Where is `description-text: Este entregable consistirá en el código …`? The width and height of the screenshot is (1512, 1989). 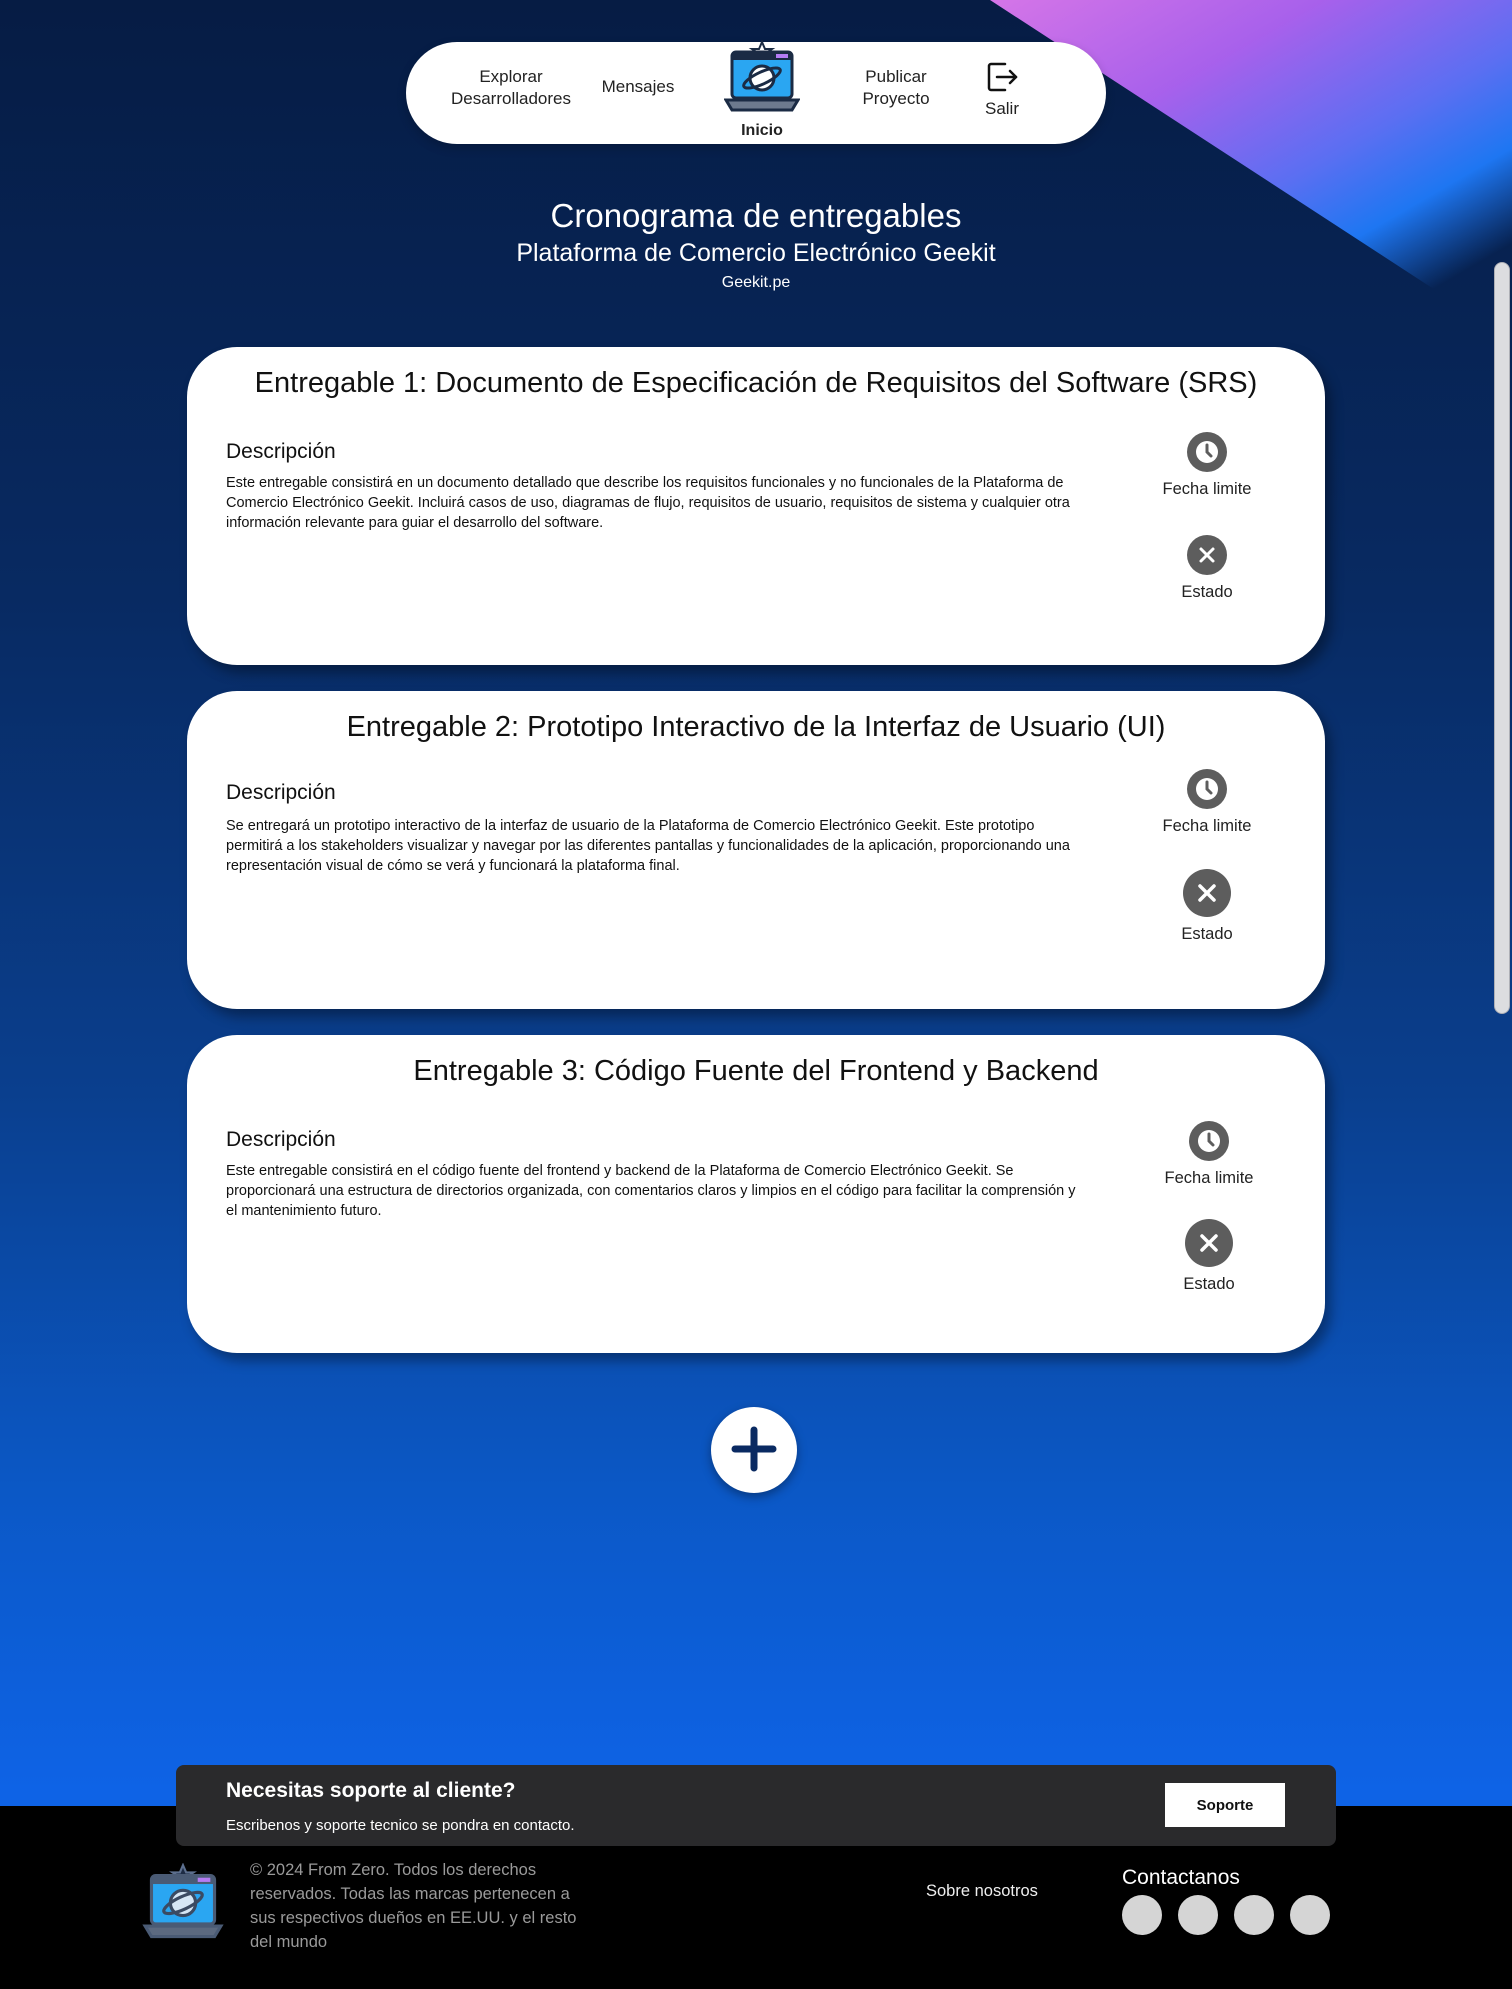 description-text: Este entregable consistirá en el código … is located at coordinates (651, 1191).